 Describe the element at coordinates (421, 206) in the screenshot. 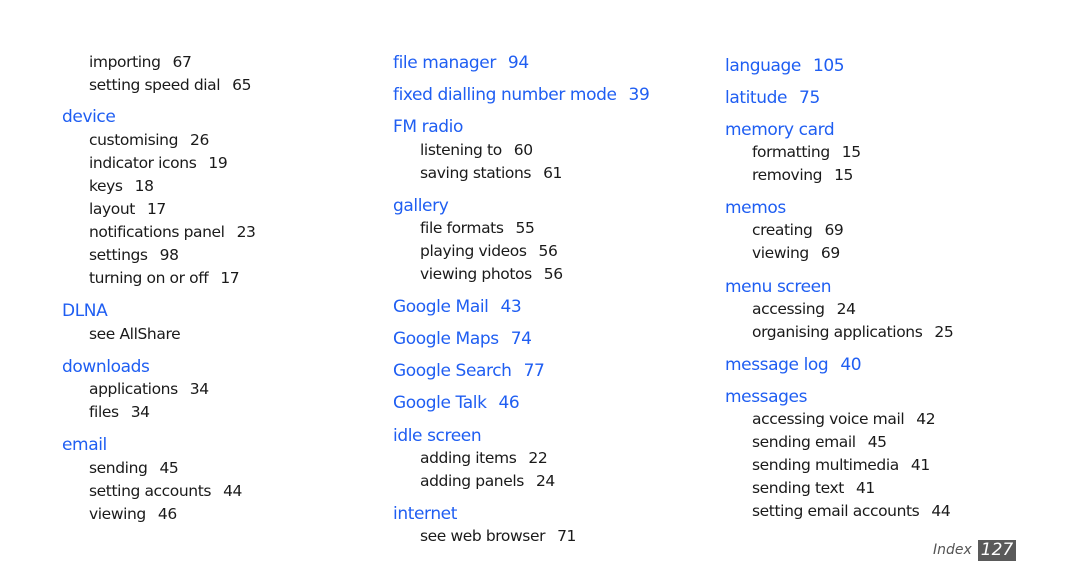

I see `index-heading: gallery` at that location.